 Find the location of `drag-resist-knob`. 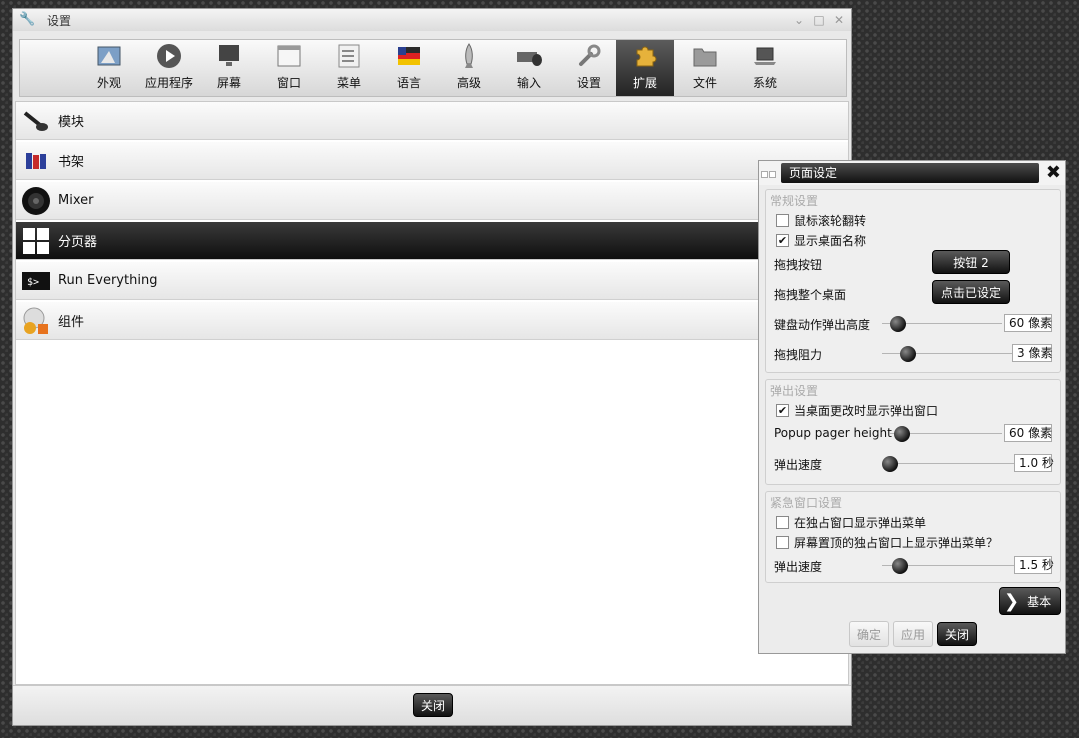

drag-resist-knob is located at coordinates (908, 354).